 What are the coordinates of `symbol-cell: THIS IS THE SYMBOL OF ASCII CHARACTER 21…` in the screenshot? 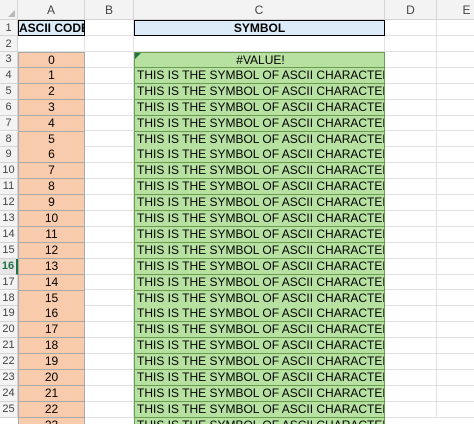 It's located at (259, 393).